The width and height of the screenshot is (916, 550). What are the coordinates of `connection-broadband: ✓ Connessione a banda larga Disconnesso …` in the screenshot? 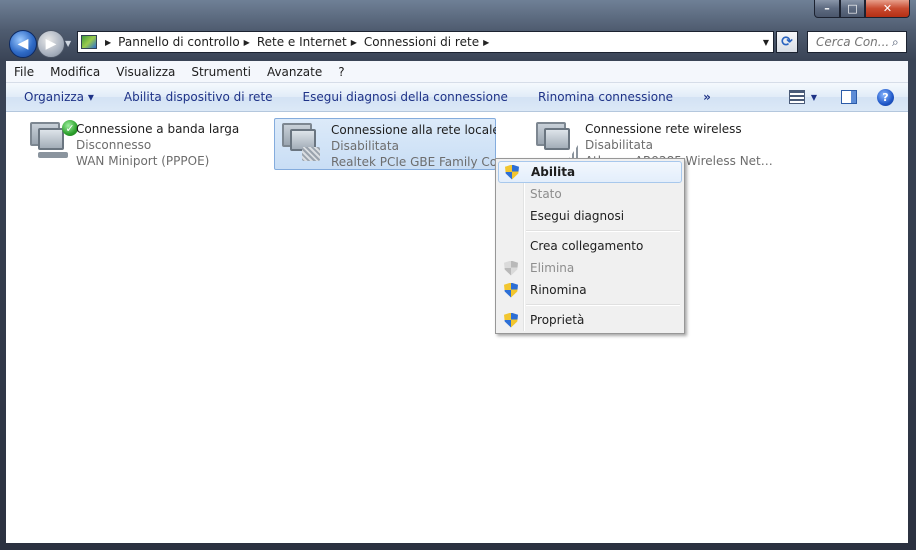 It's located at (132, 144).